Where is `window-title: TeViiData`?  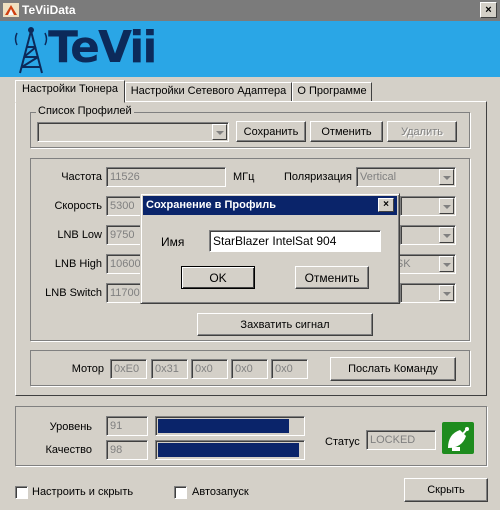
window-title: TeViiData is located at coordinates (49, 10).